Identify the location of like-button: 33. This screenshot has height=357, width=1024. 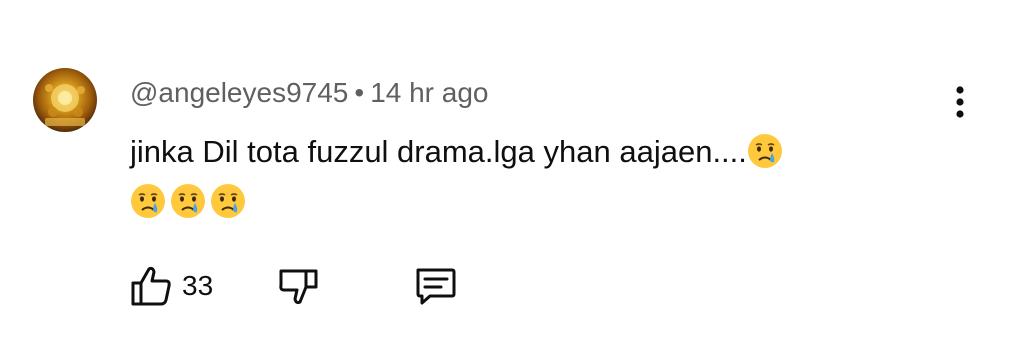
(170, 286).